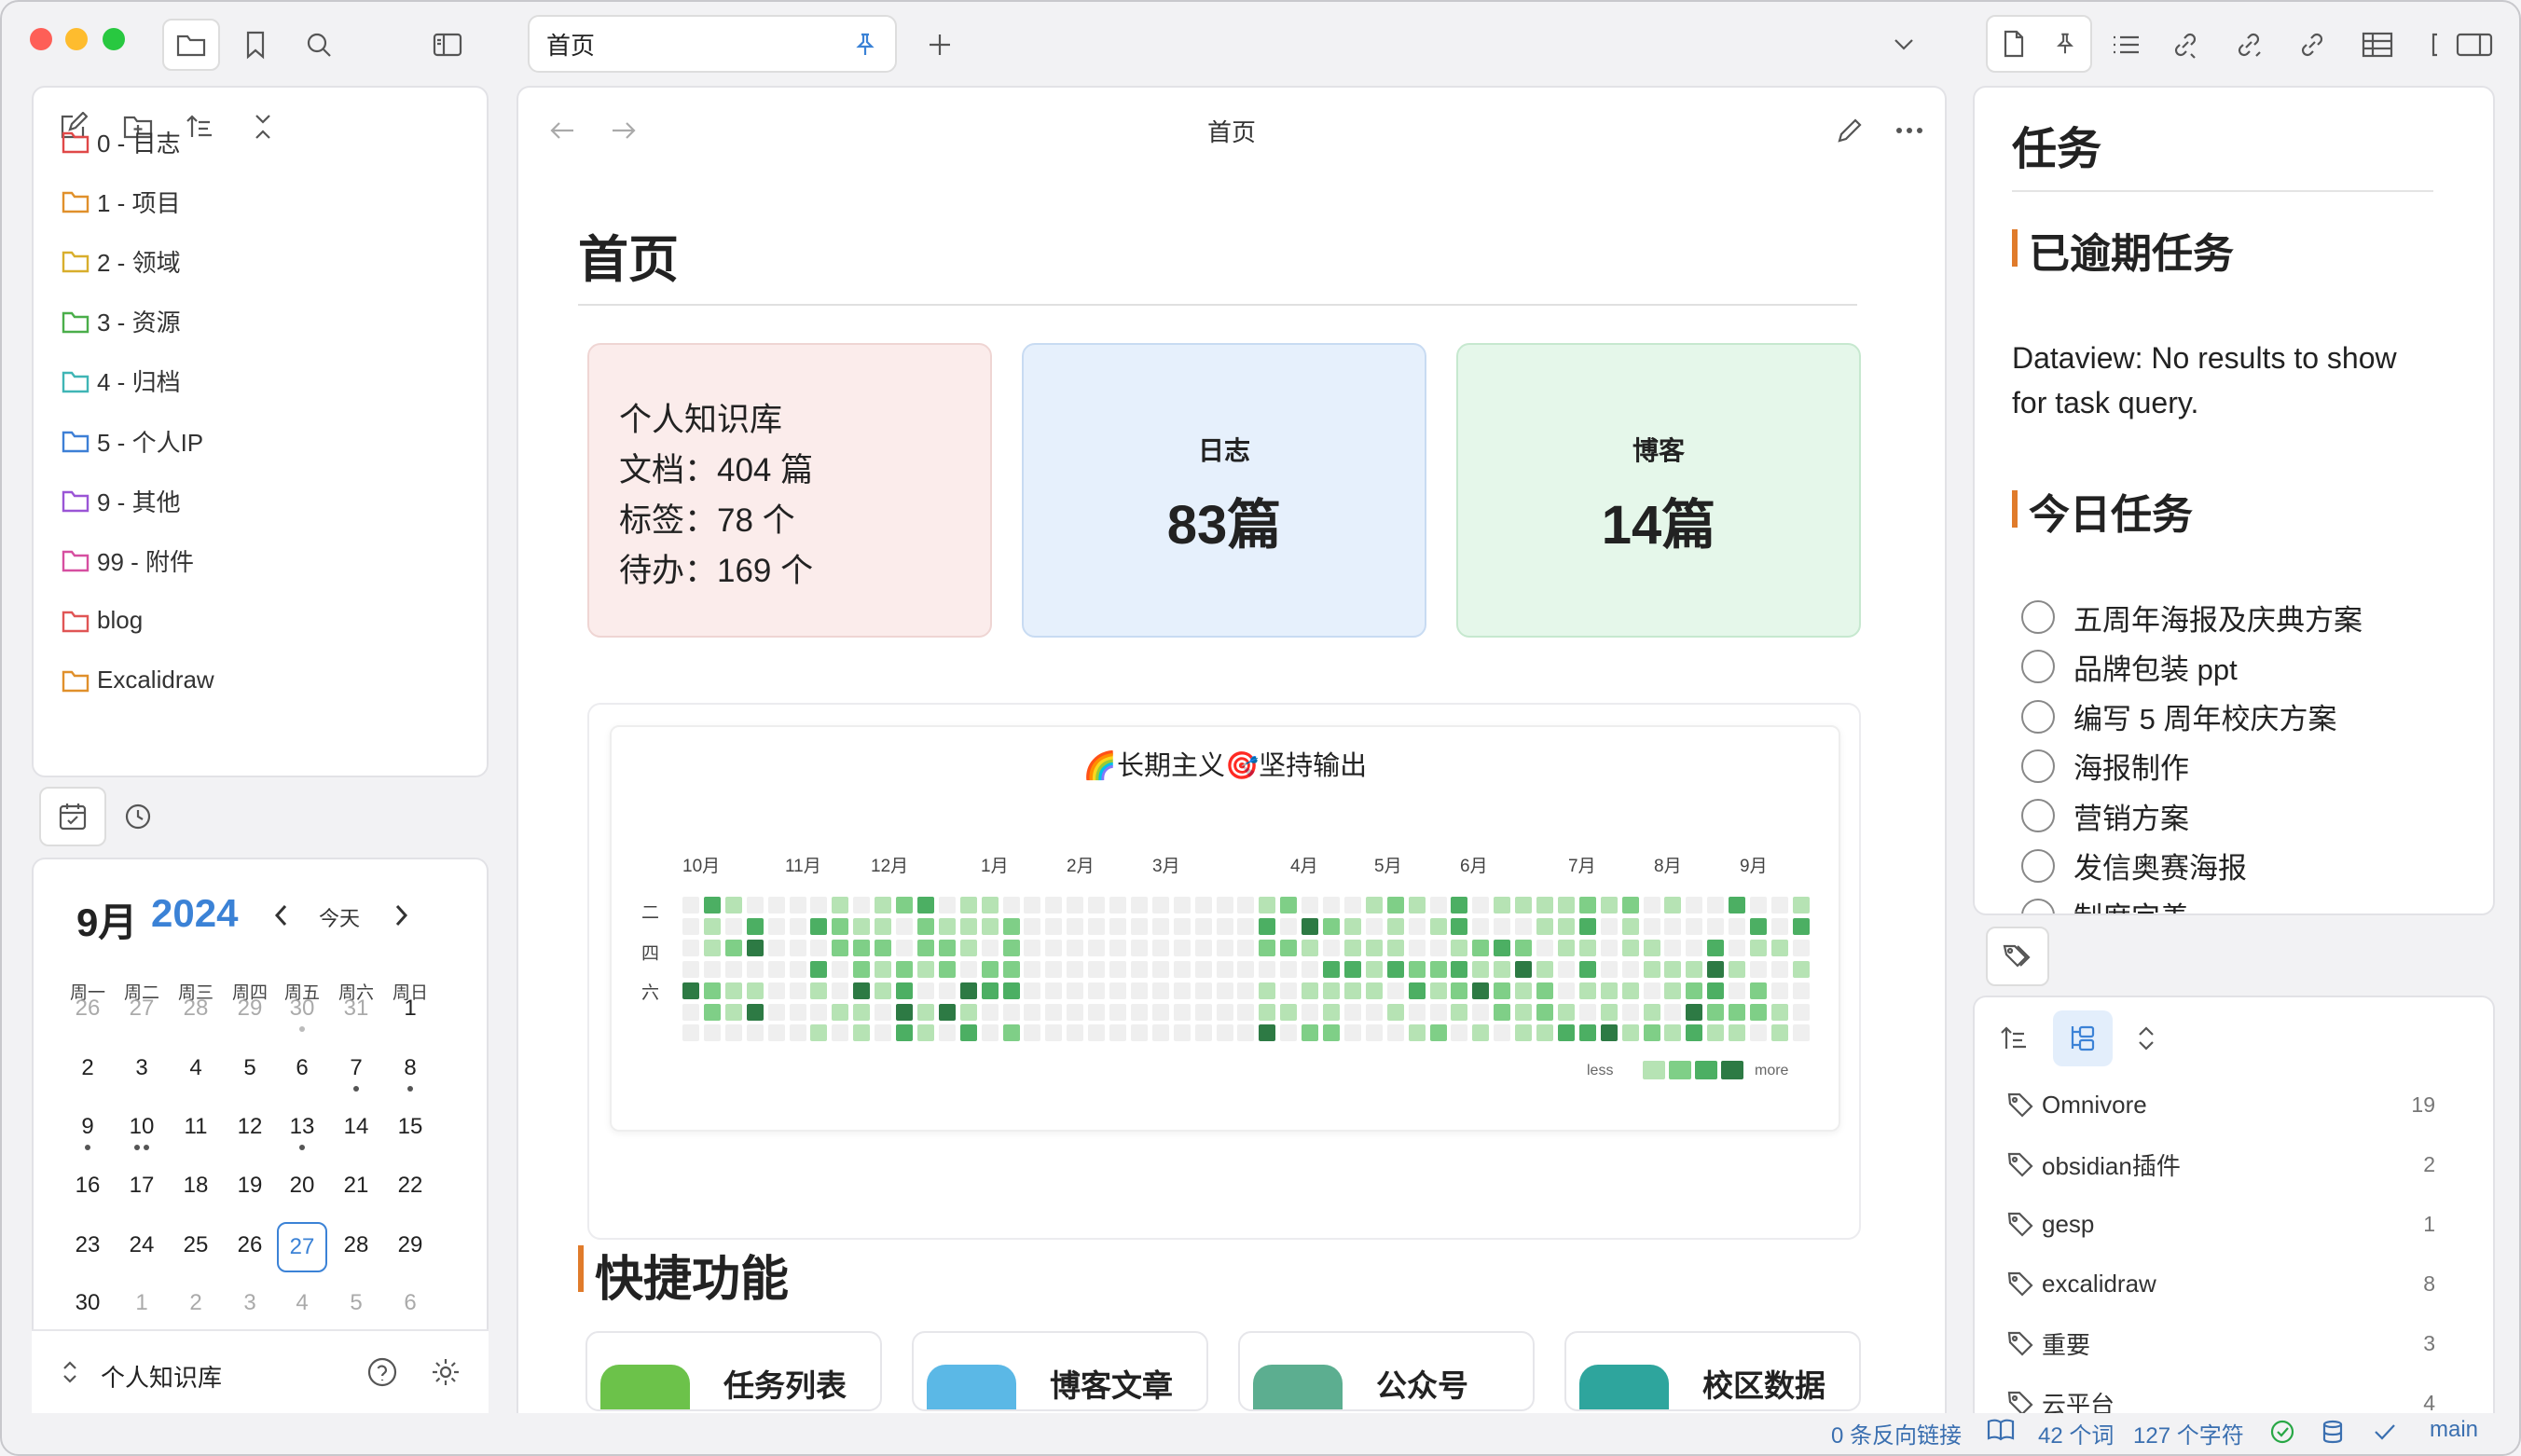  What do you see at coordinates (250, 1187) in the screenshot?
I see `calendar-day: 19` at bounding box center [250, 1187].